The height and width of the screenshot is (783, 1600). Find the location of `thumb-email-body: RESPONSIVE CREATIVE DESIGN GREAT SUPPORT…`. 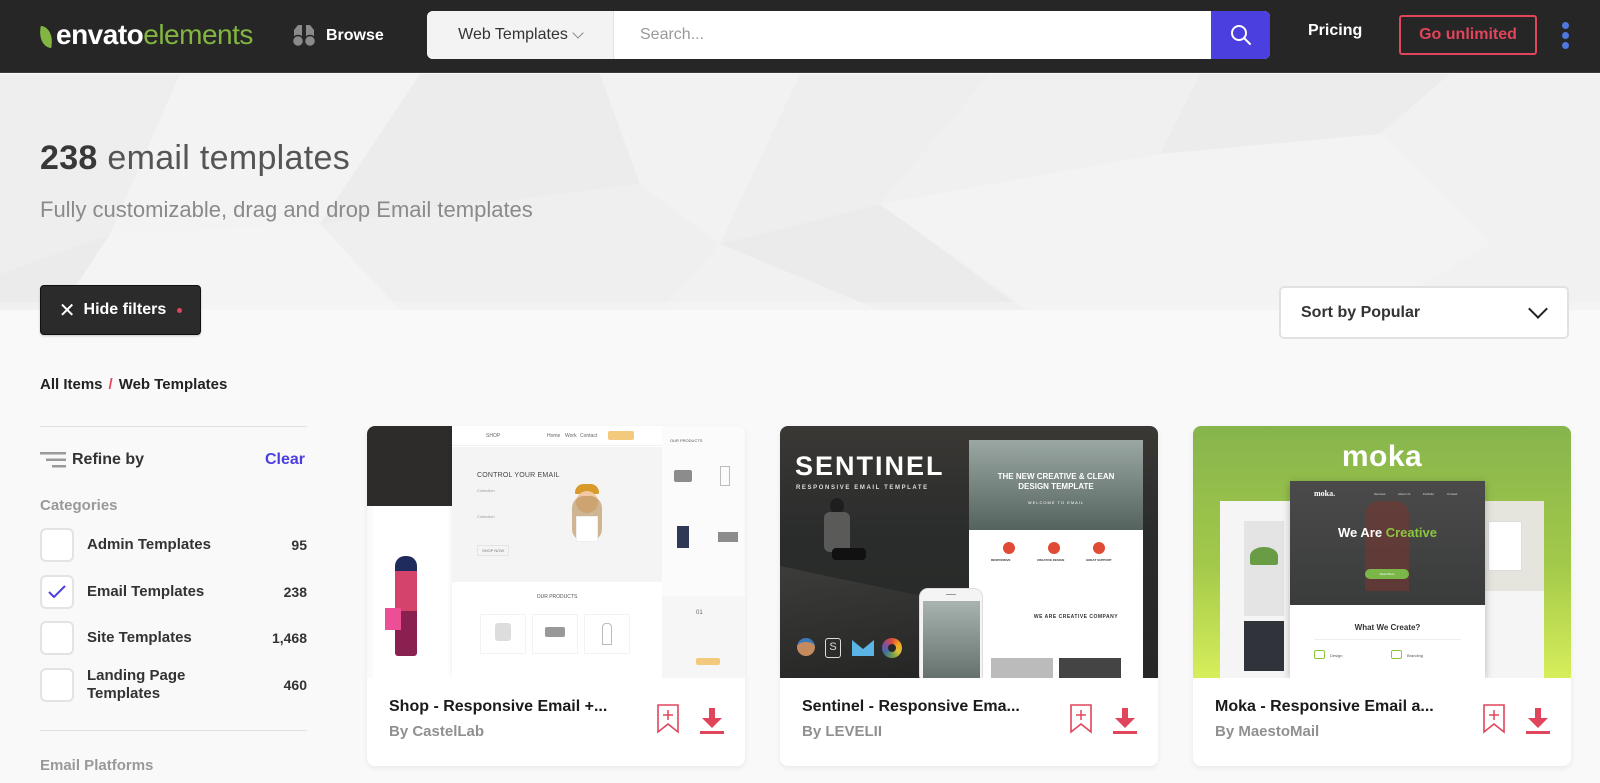

thumb-email-body: RESPONSIVE CREATIVE DESIGN GREAT SUPPORT… is located at coordinates (1056, 604).